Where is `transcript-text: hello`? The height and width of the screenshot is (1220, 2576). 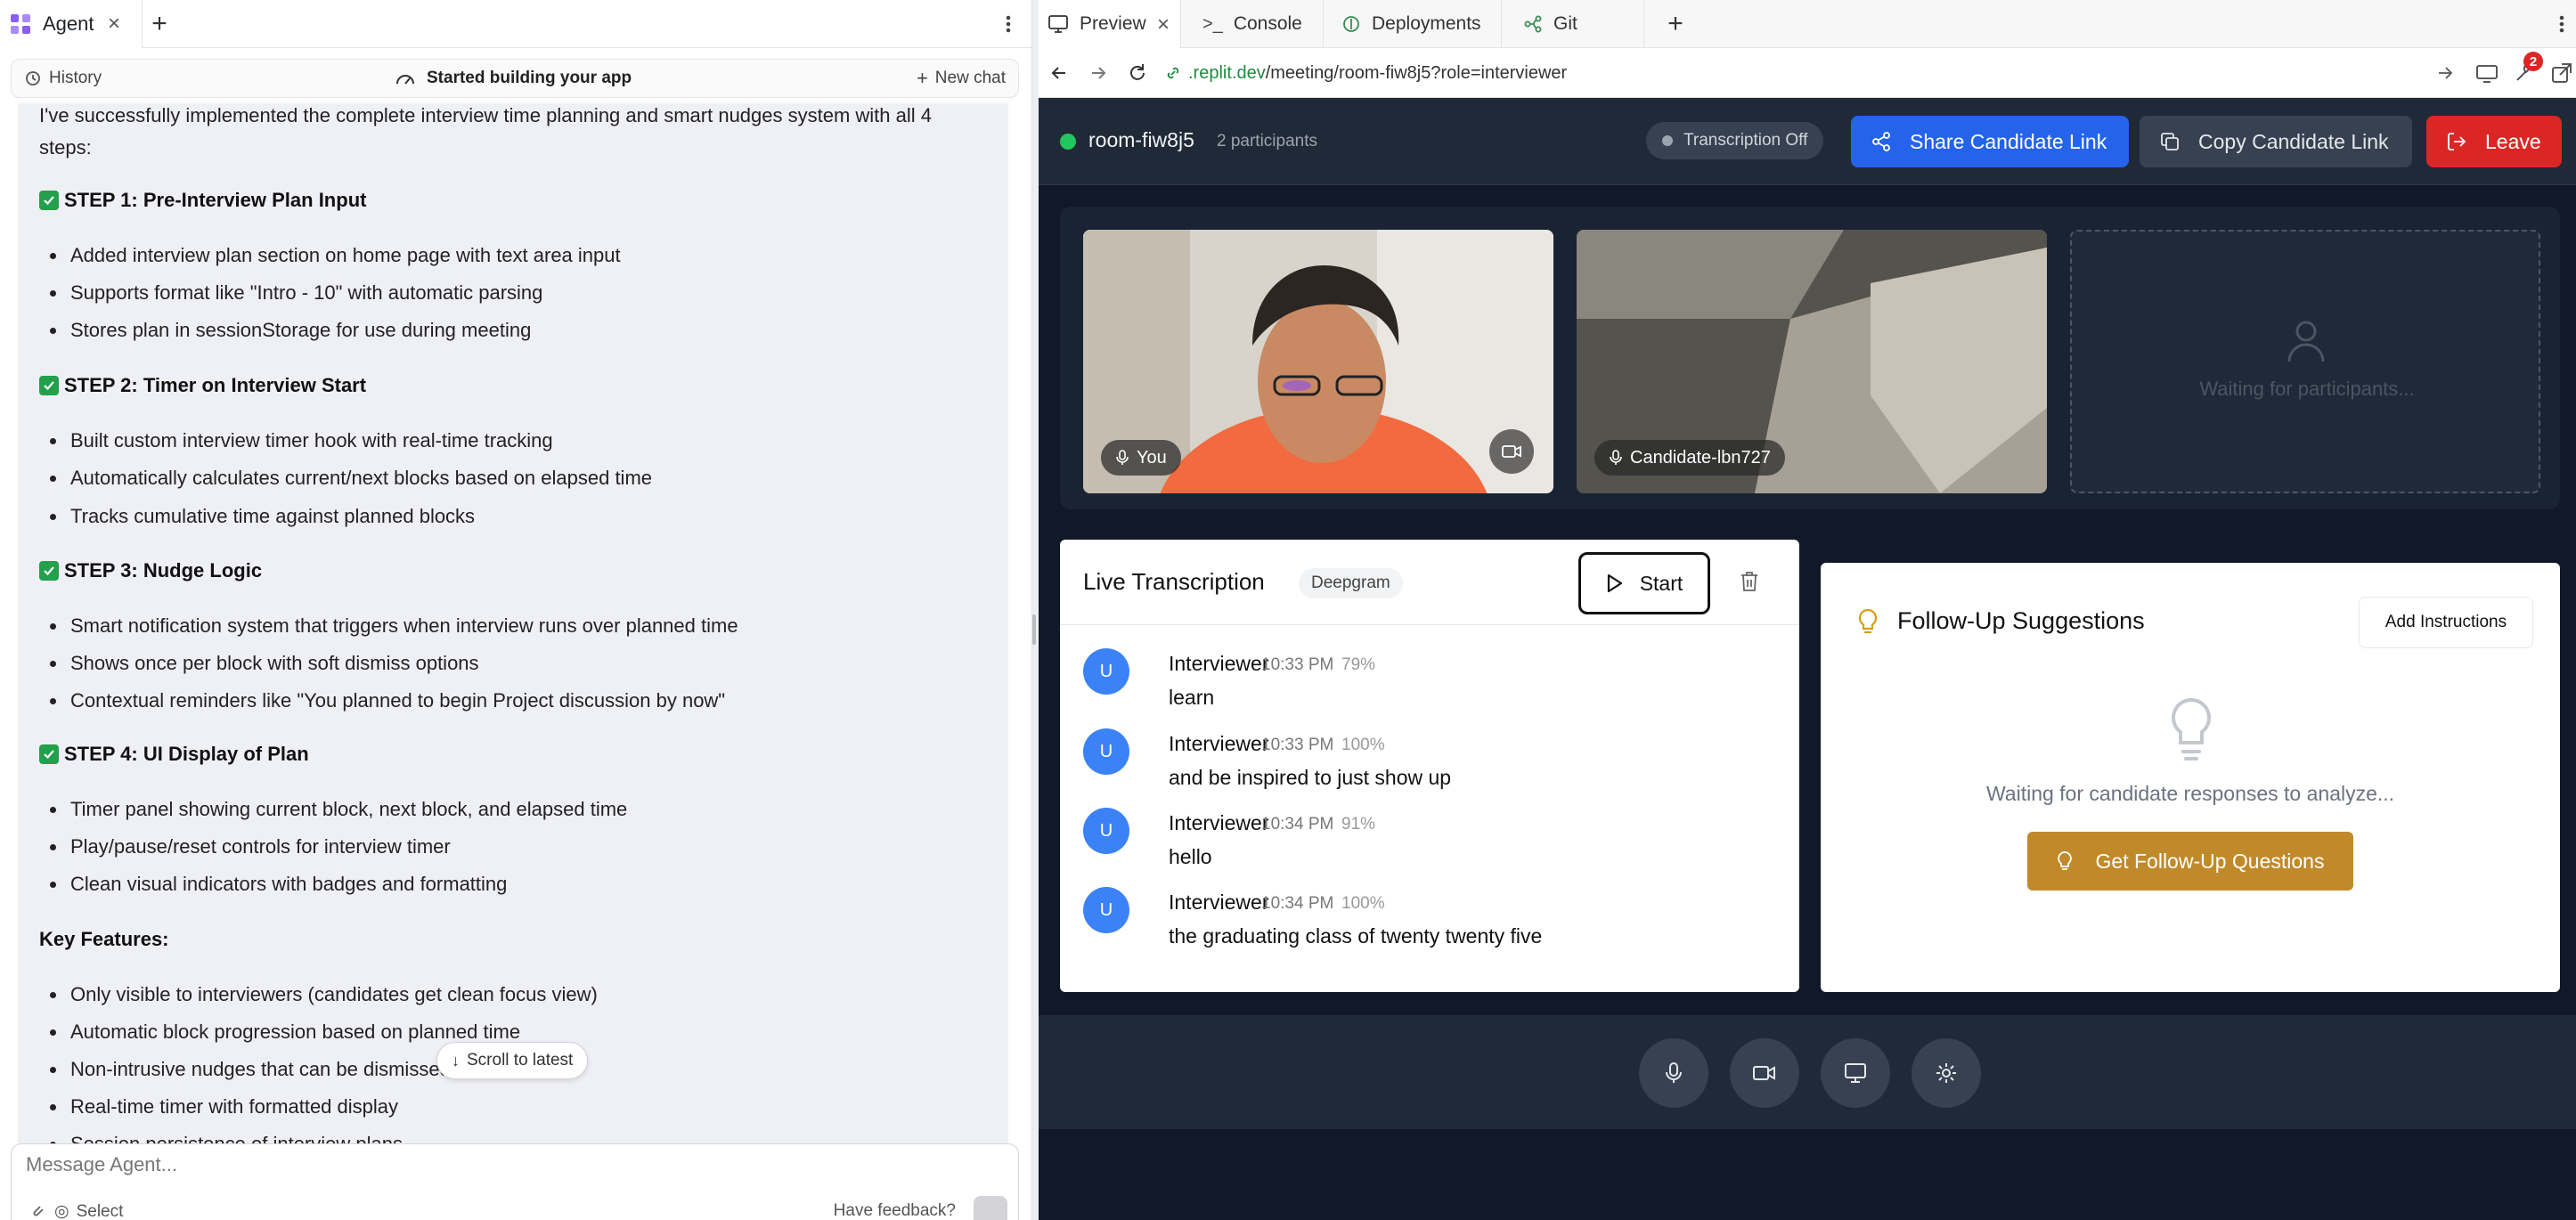
transcript-text: hello is located at coordinates (1190, 856).